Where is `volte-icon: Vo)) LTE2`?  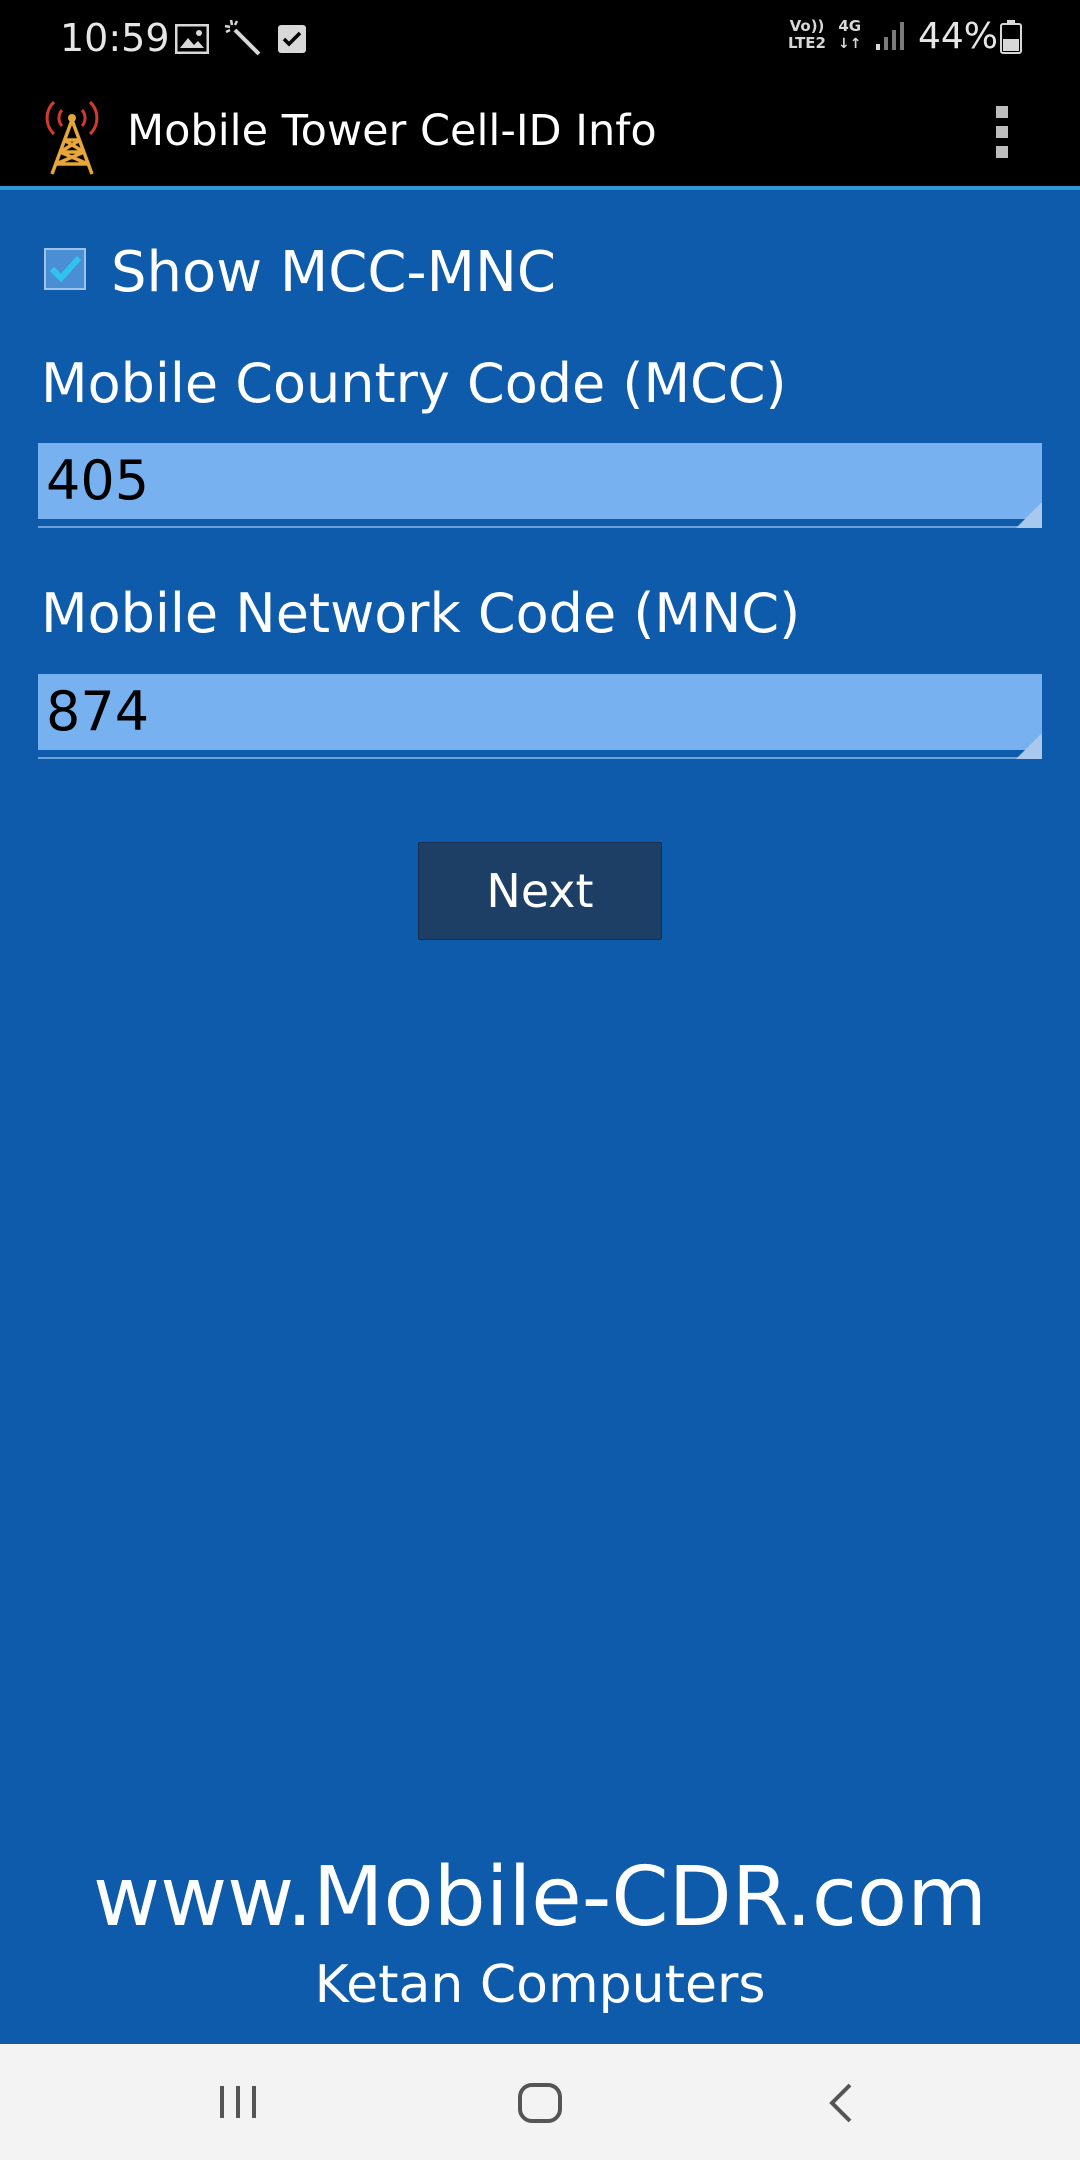 volte-icon: Vo)) LTE2 is located at coordinates (807, 35).